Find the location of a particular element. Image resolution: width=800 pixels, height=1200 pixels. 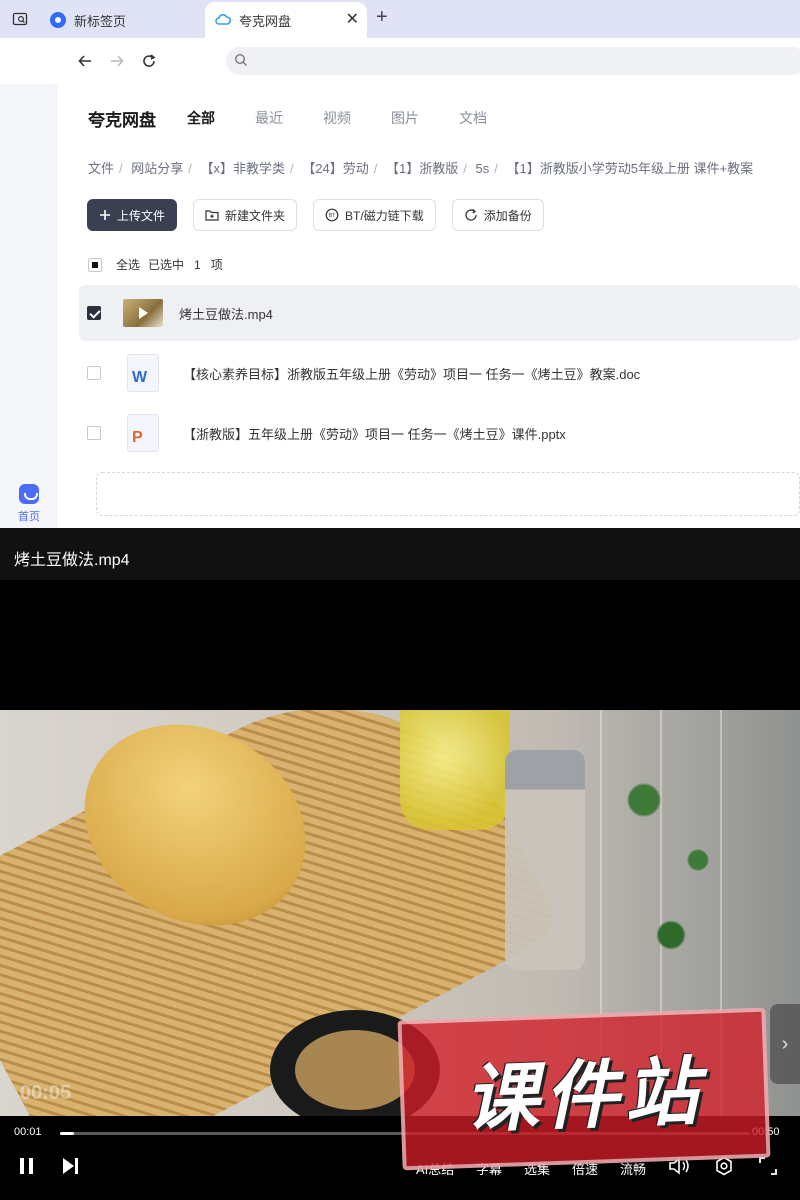

current-time: 00:01 is located at coordinates (28, 1132).